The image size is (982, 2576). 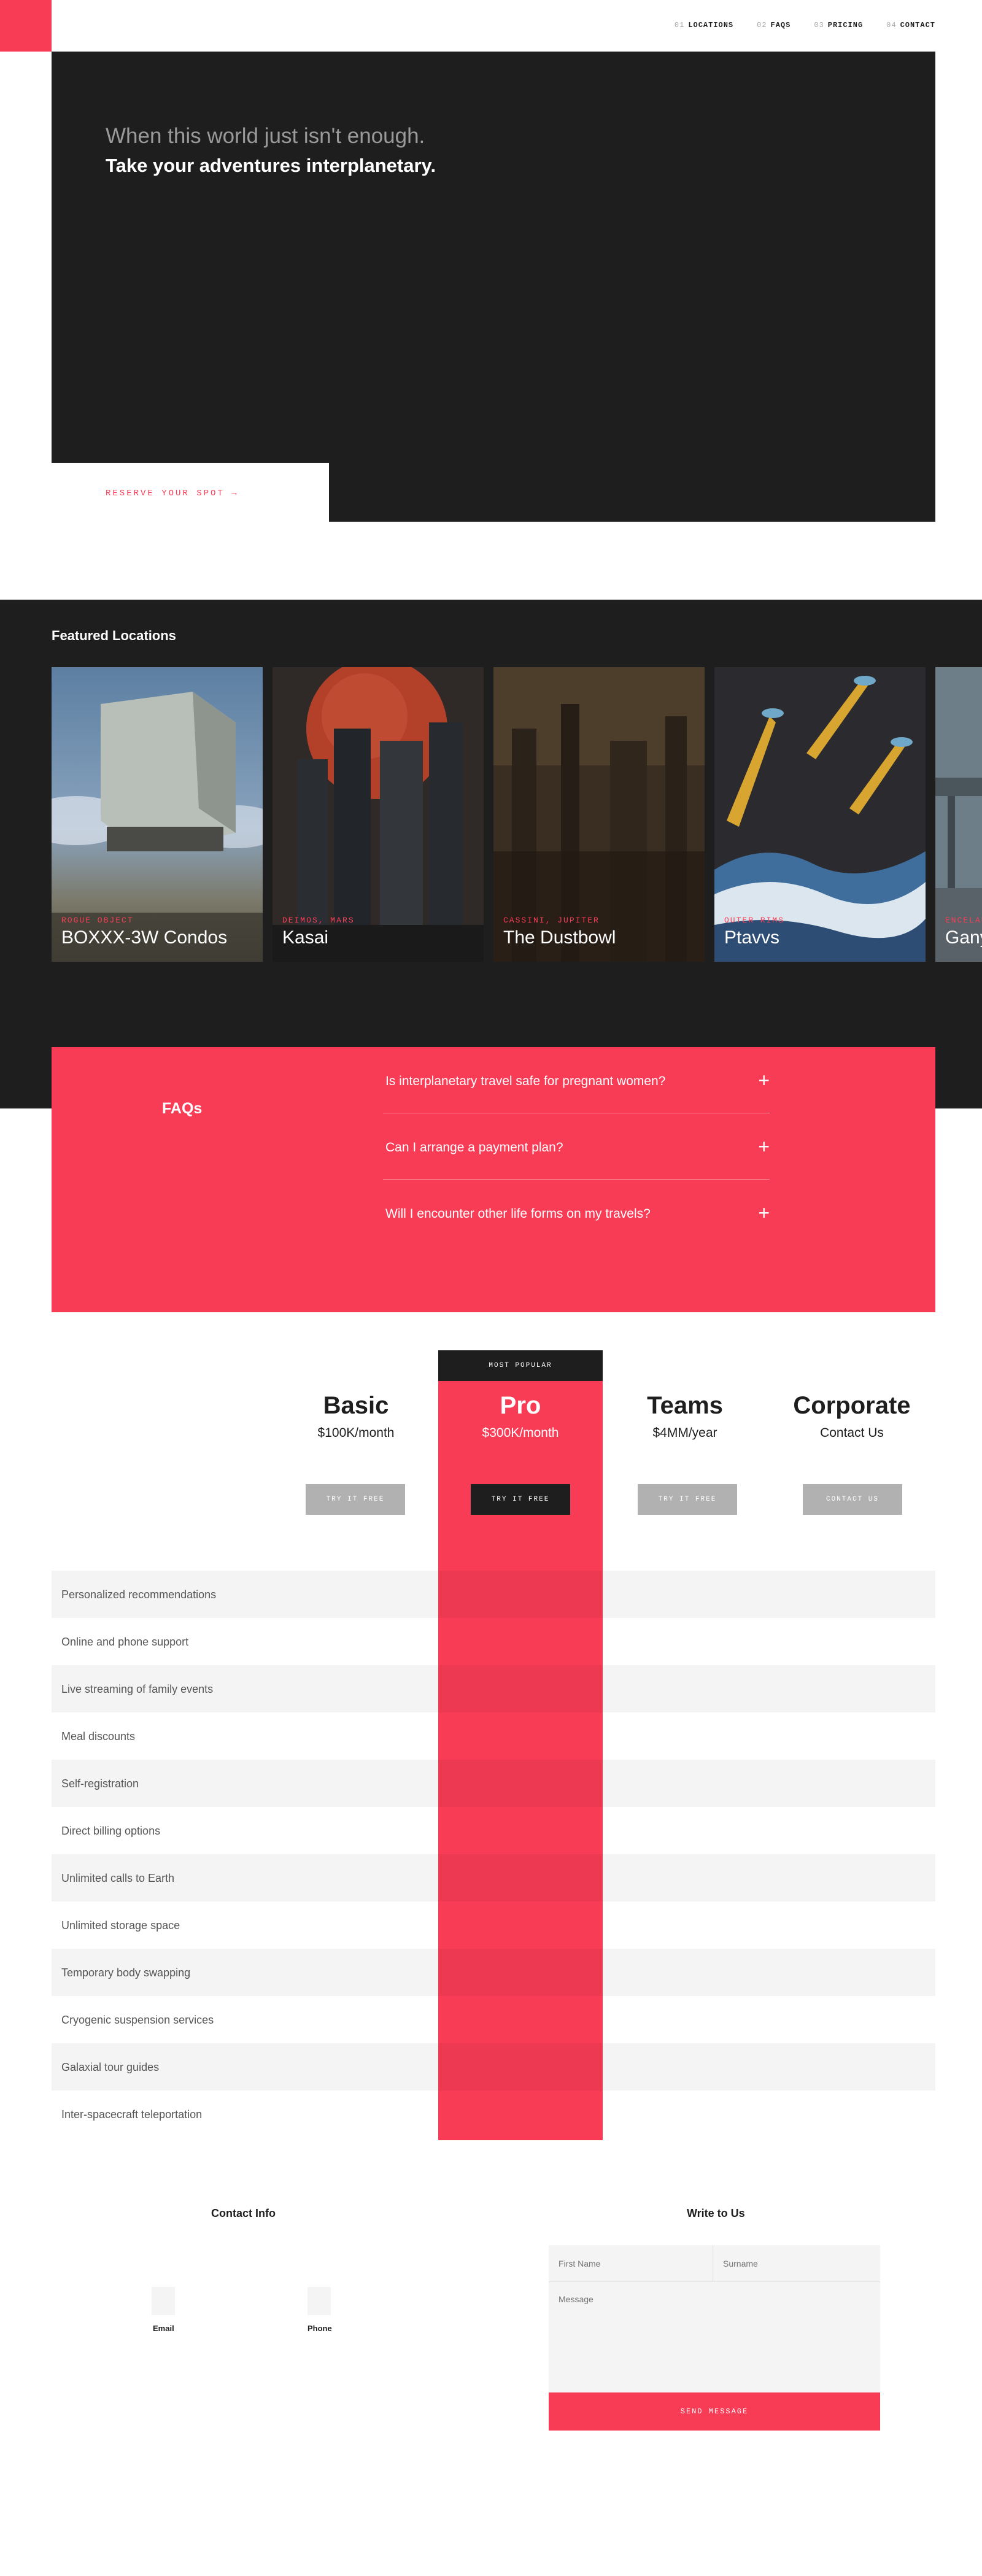 What do you see at coordinates (752, 937) in the screenshot?
I see `location-name: Ptavvs` at bounding box center [752, 937].